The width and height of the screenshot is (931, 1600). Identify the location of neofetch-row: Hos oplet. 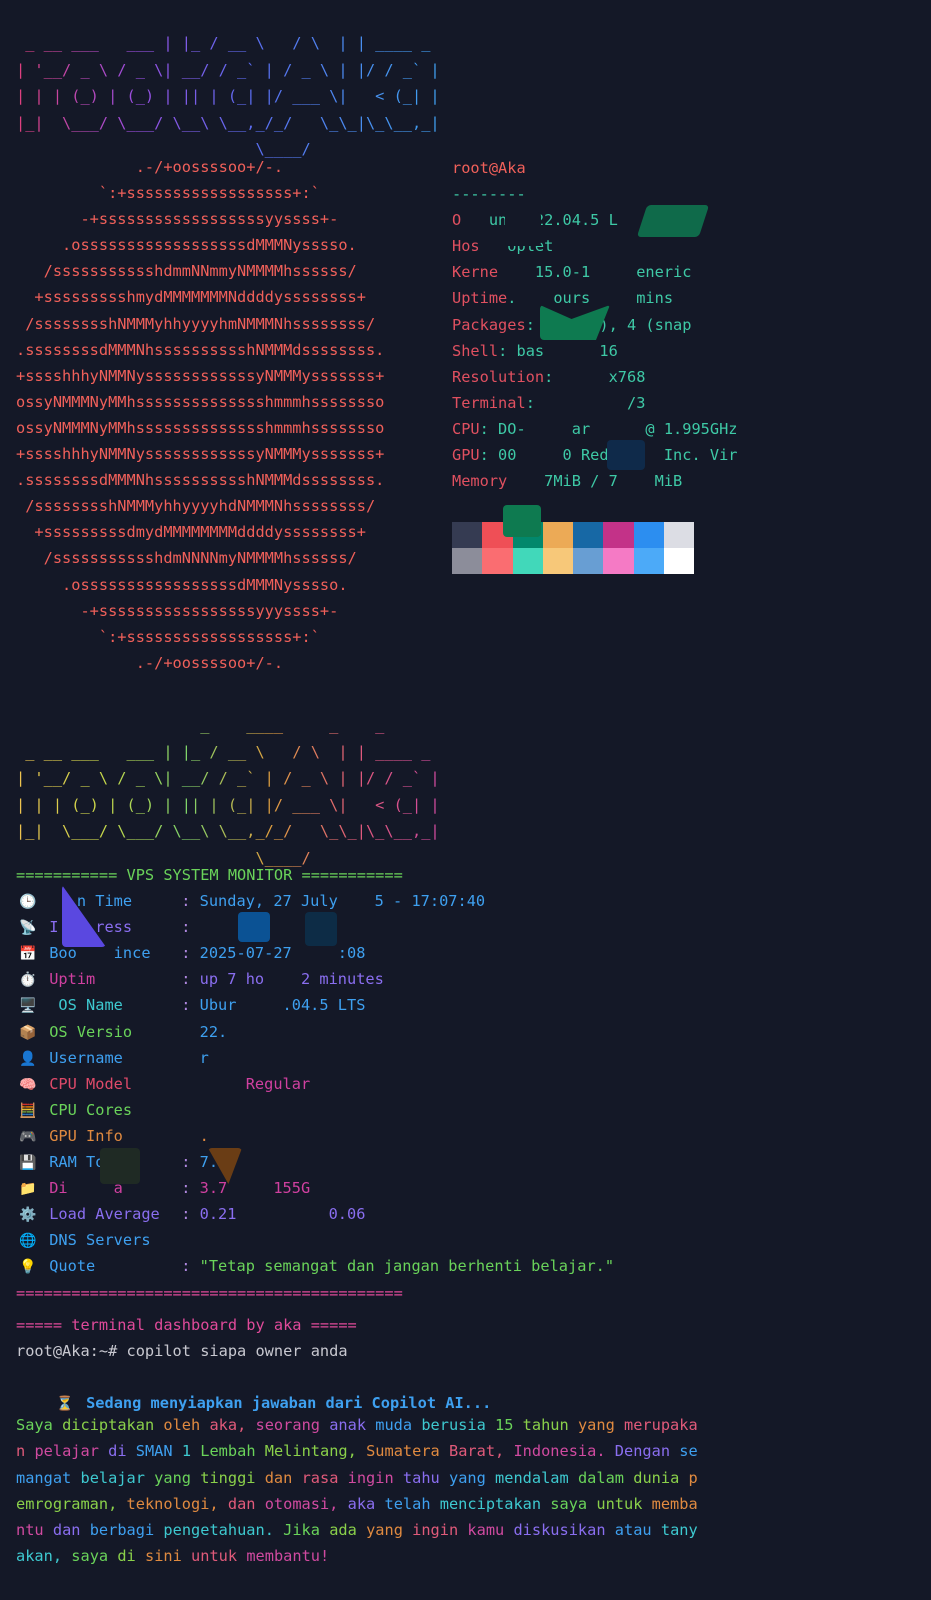
(595, 246).